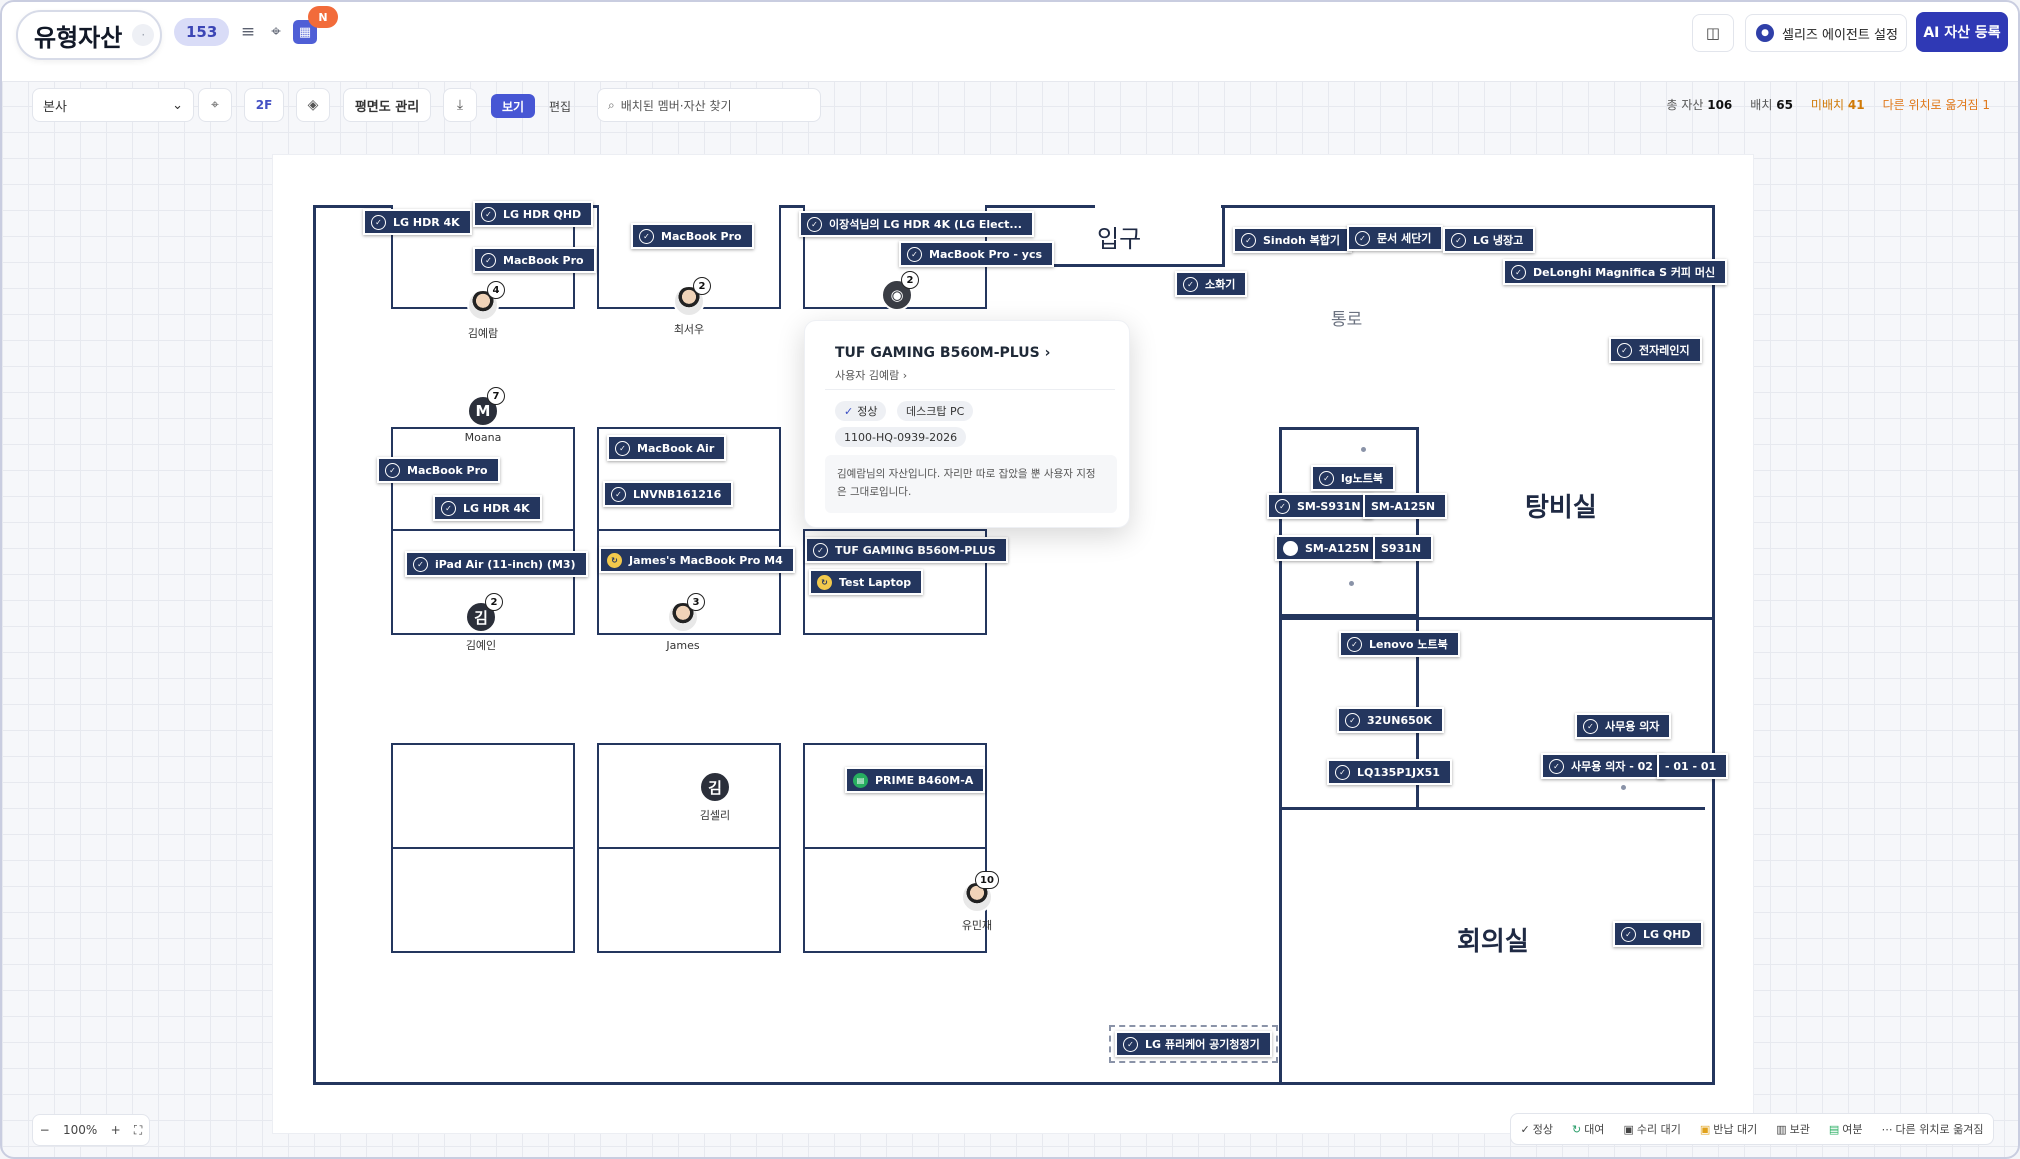 Image resolution: width=2020 pixels, height=1159 pixels. Describe the element at coordinates (1838, 104) in the screenshot. I see `stat-unplaced: 미배치 41` at that location.